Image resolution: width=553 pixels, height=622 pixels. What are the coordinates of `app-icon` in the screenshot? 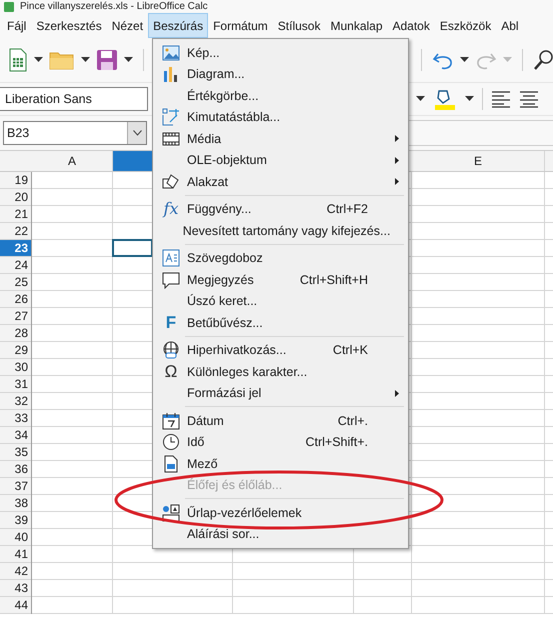 It's located at (9, 7).